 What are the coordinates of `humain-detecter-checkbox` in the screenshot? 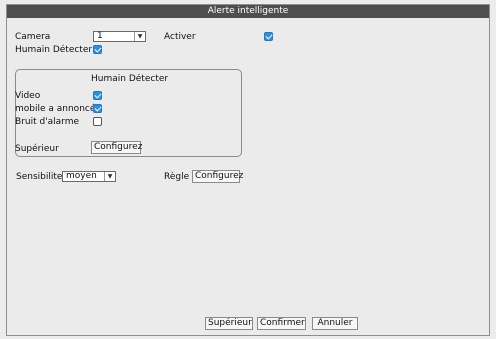 It's located at (97, 49).